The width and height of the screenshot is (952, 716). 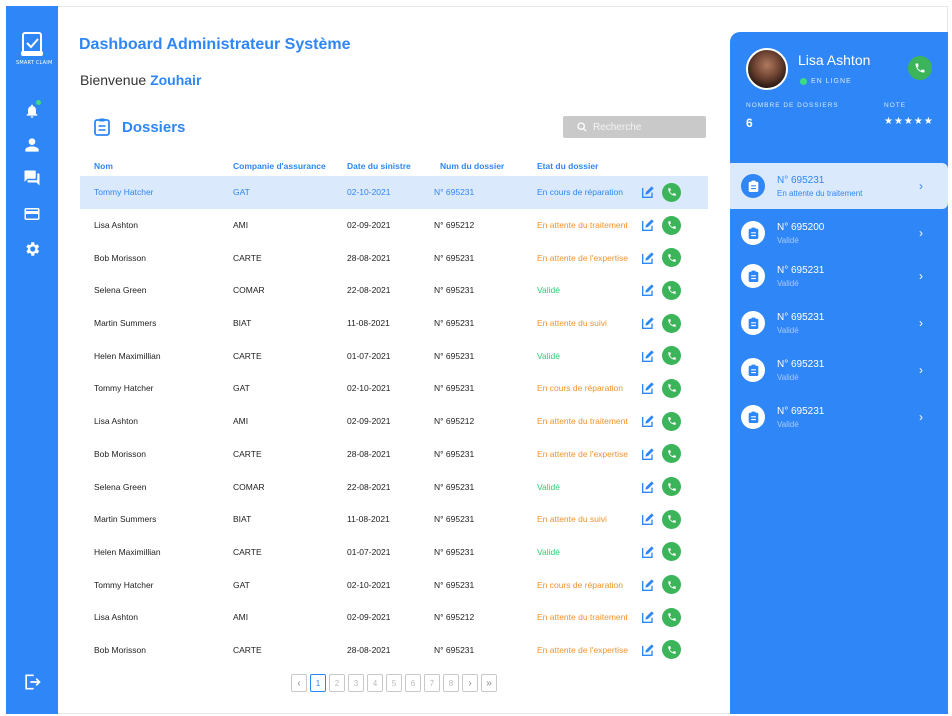 What do you see at coordinates (920, 68) in the screenshot?
I see `profile-call-button` at bounding box center [920, 68].